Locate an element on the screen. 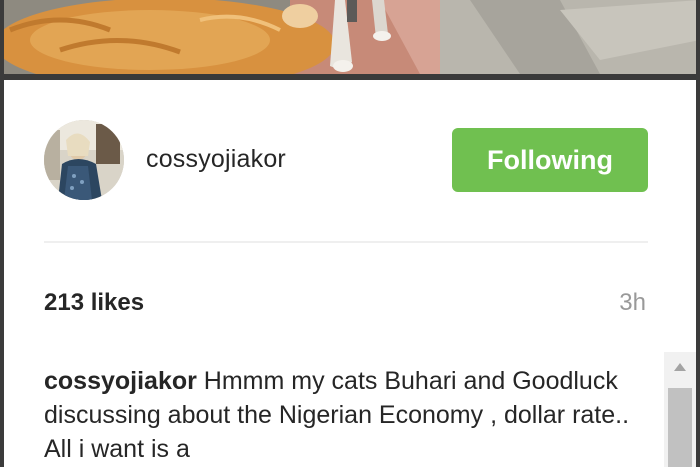 The width and height of the screenshot is (700, 467). scroll-thumb is located at coordinates (680, 427).